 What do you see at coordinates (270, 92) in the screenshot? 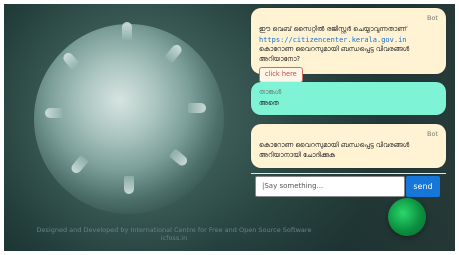
I see `user-label: താങ്കൾ` at bounding box center [270, 92].